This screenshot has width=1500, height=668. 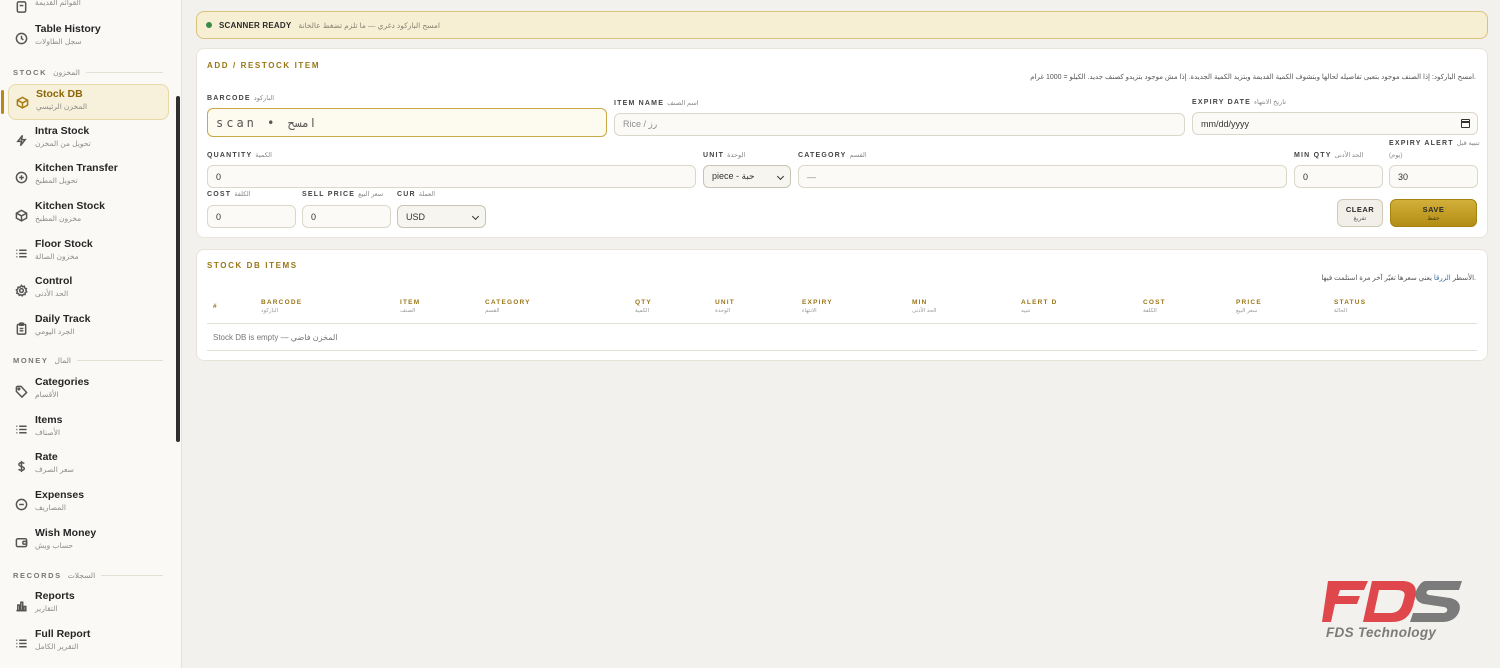 I want to click on sidebar-item-sub: التقارير, so click(x=46, y=608).